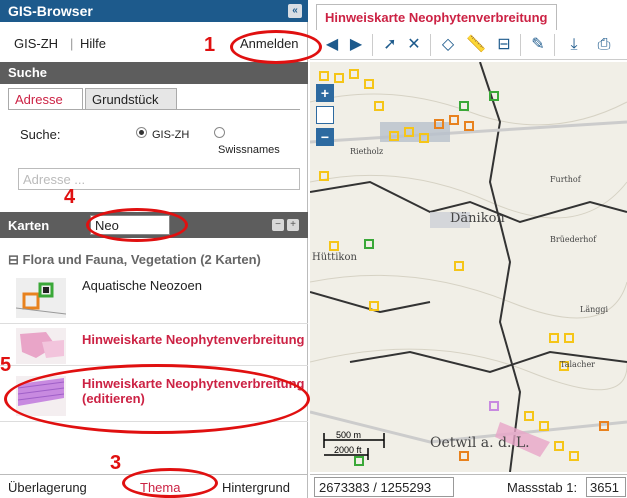  What do you see at coordinates (468, 486) in the screenshot?
I see `map-status-bar: 2673383 / 1255293 Massstab 1: 3651` at bounding box center [468, 486].